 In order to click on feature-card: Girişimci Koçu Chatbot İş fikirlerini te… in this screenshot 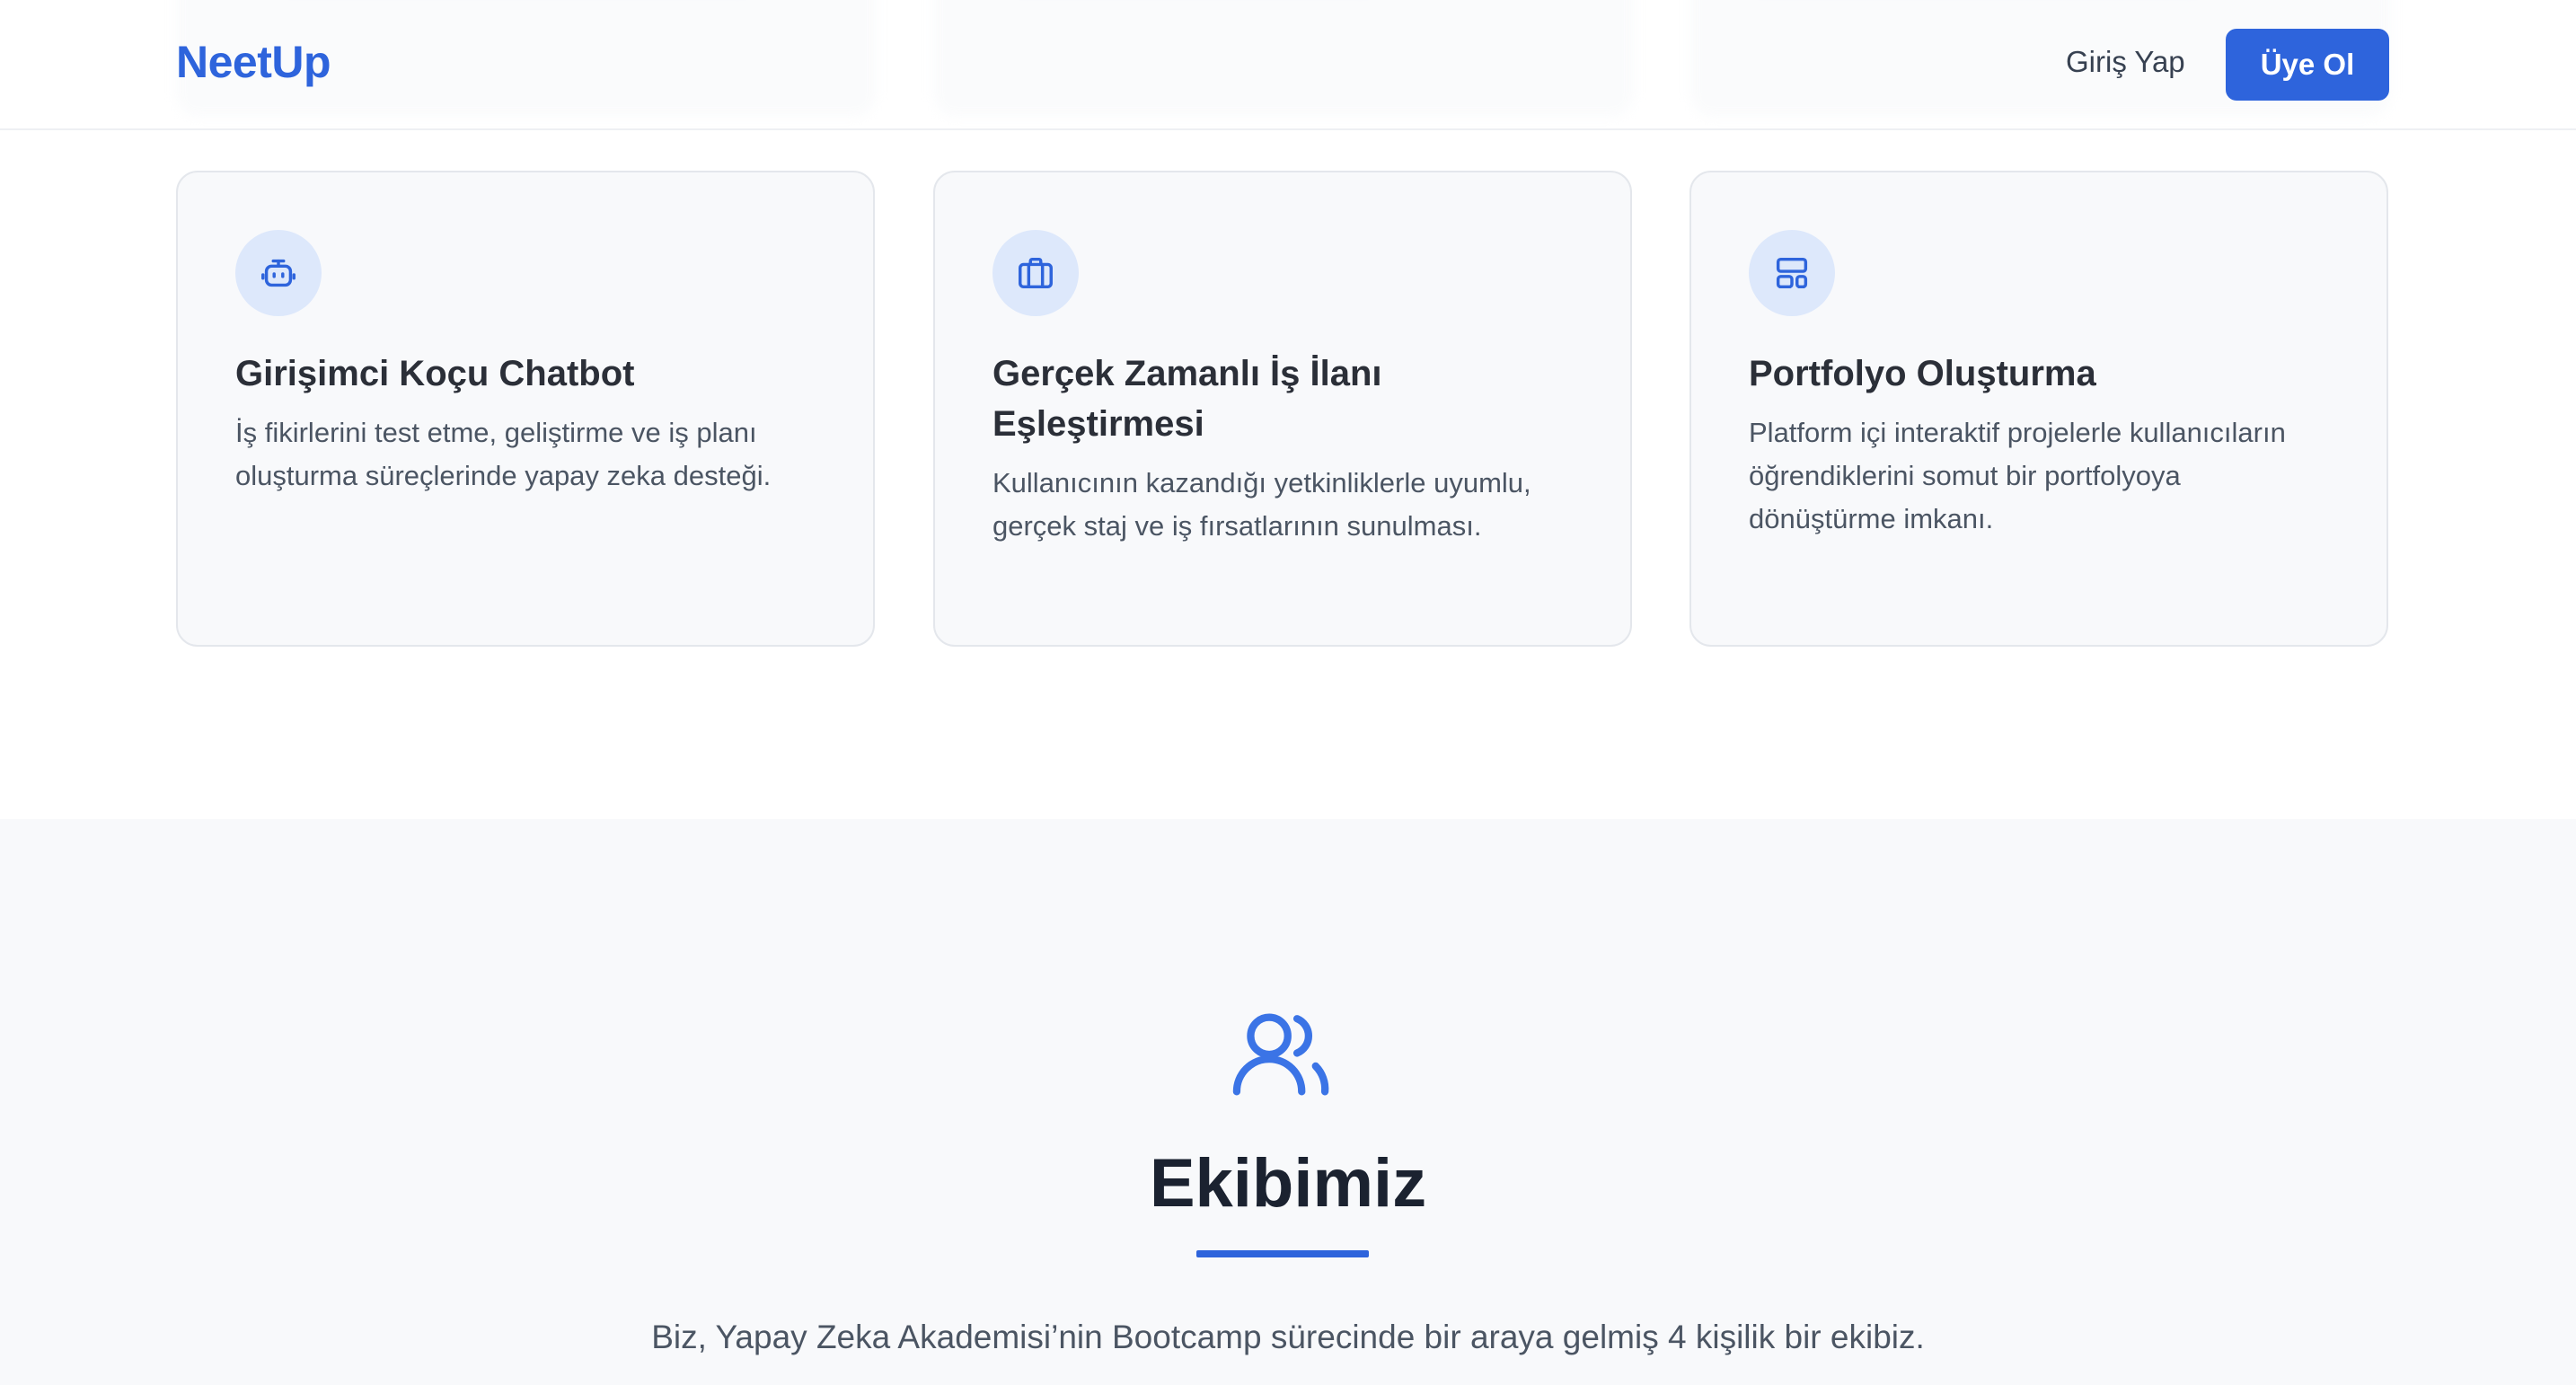, I will do `click(525, 409)`.